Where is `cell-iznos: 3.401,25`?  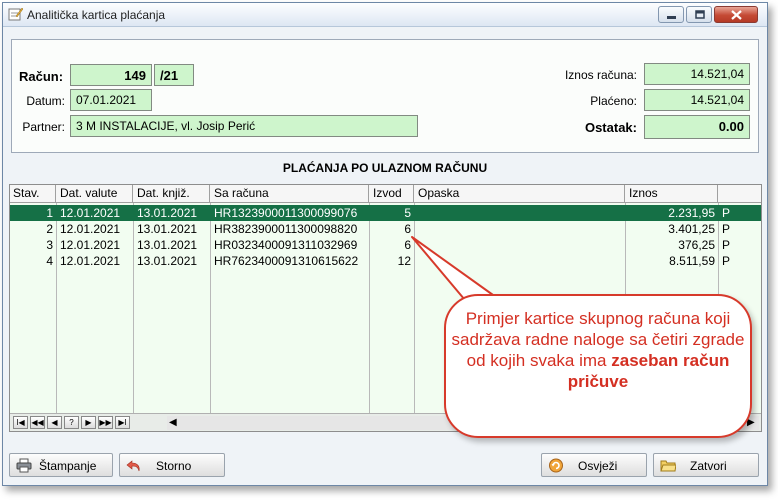 cell-iznos: 3.401,25 is located at coordinates (691, 229).